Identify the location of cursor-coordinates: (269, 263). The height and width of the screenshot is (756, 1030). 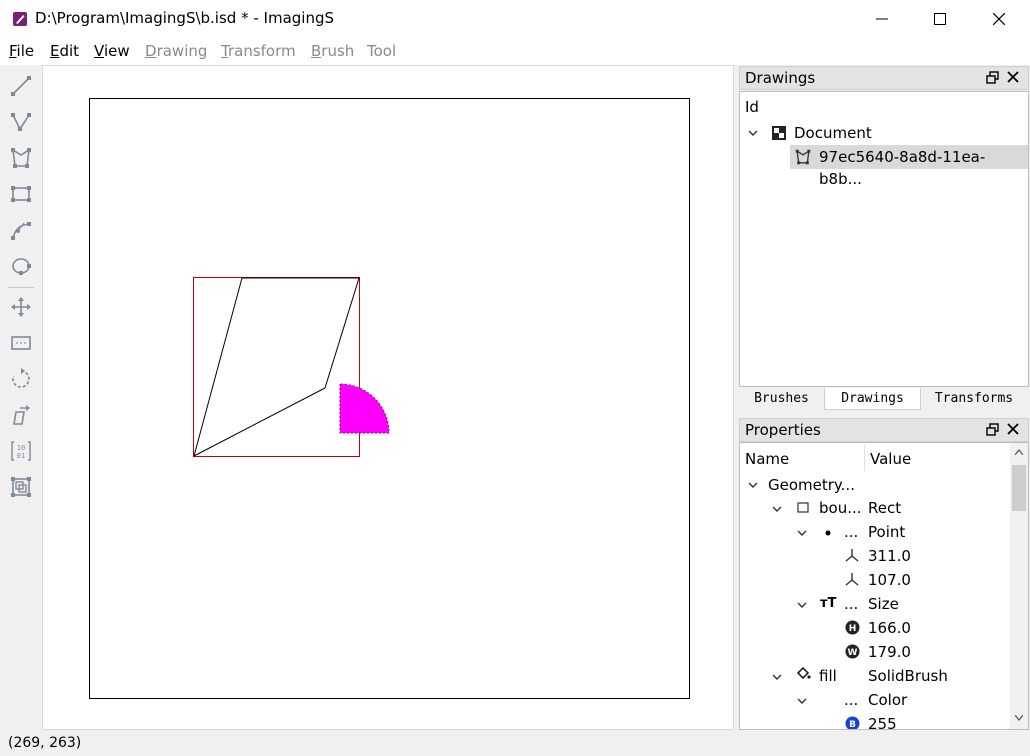
(45, 743).